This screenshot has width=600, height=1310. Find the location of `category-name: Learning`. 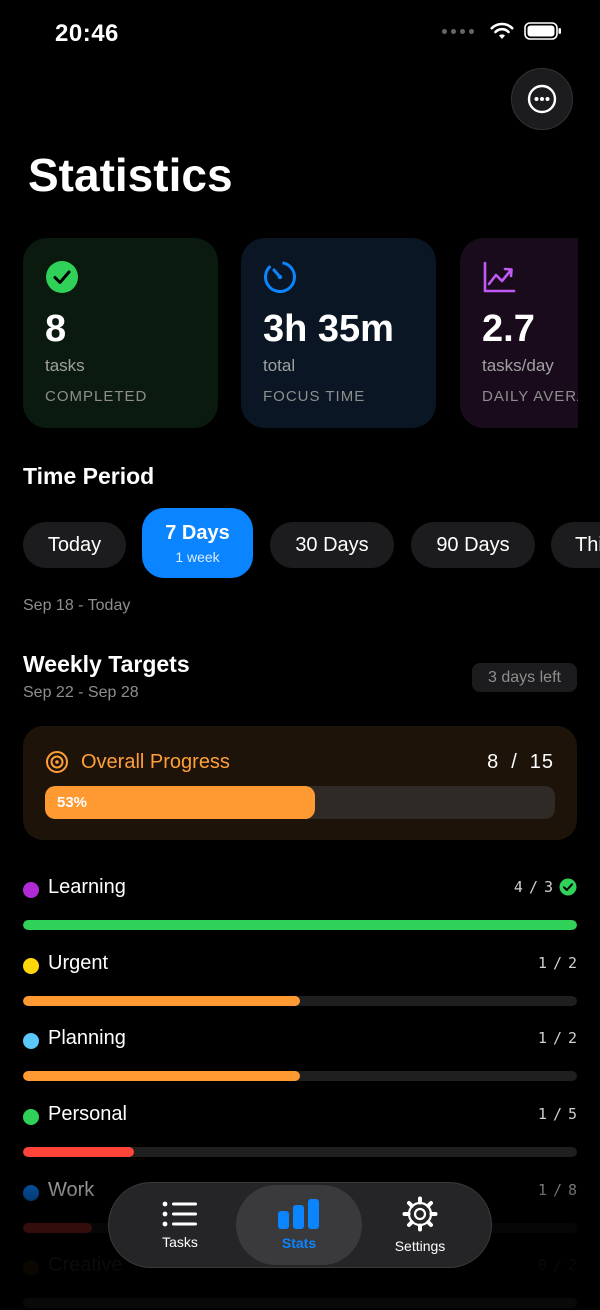

category-name: Learning is located at coordinates (87, 887).